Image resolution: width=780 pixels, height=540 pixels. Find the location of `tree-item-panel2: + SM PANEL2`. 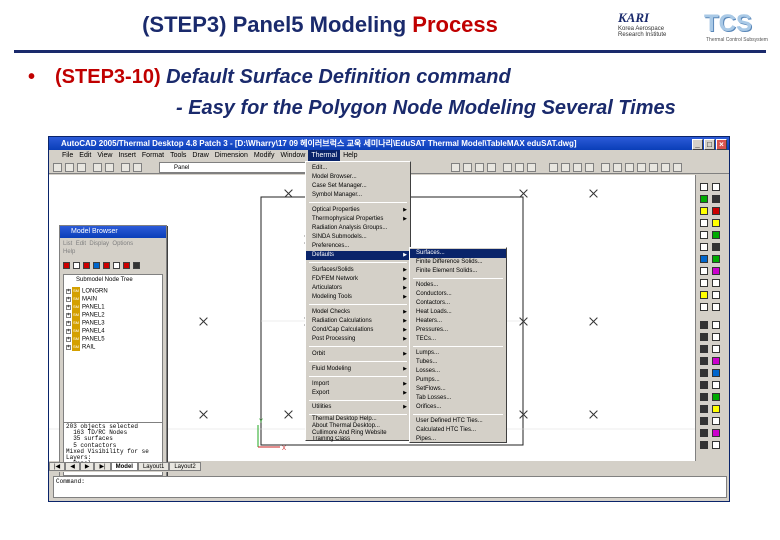

tree-item-panel2: + SM PANEL2 is located at coordinates (85, 315).